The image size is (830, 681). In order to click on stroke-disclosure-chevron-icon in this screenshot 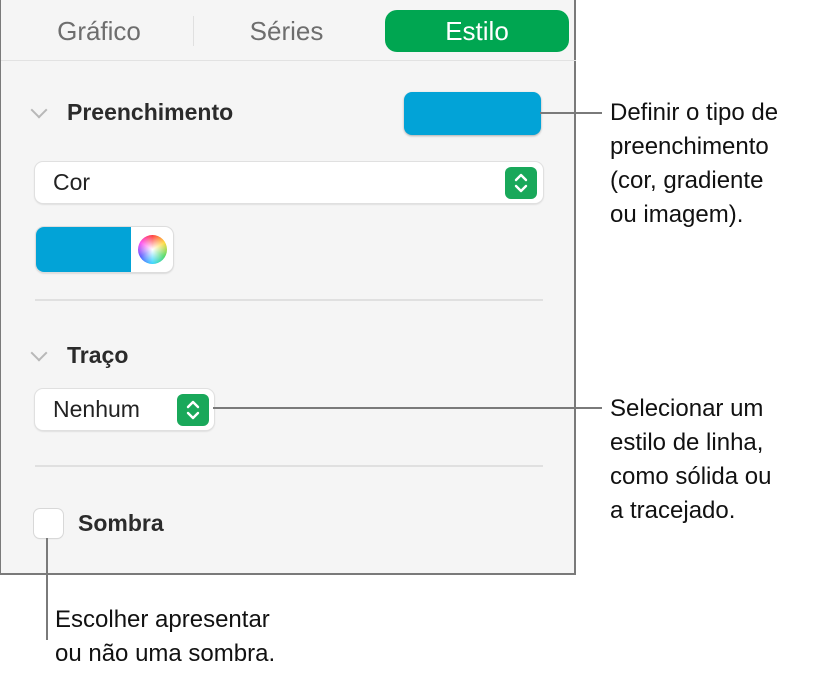, I will do `click(39, 353)`.